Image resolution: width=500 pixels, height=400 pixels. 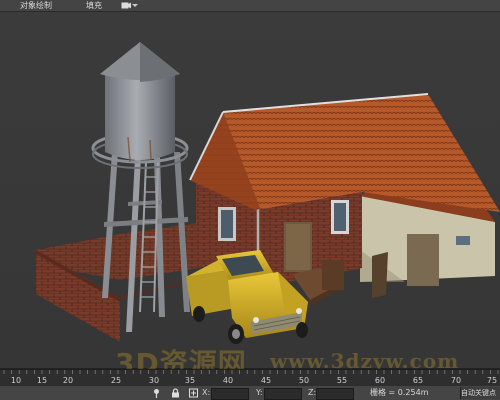 What do you see at coordinates (42, 380) in the screenshot?
I see `tick-label: 15` at bounding box center [42, 380].